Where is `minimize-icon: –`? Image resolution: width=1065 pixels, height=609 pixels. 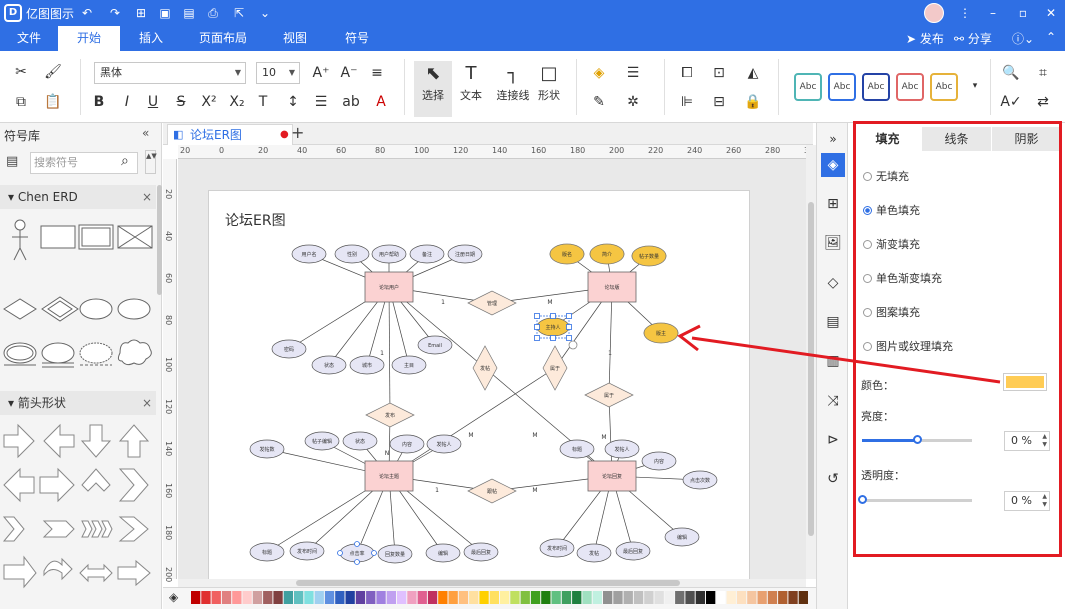
minimize-icon: – is located at coordinates (993, 13).